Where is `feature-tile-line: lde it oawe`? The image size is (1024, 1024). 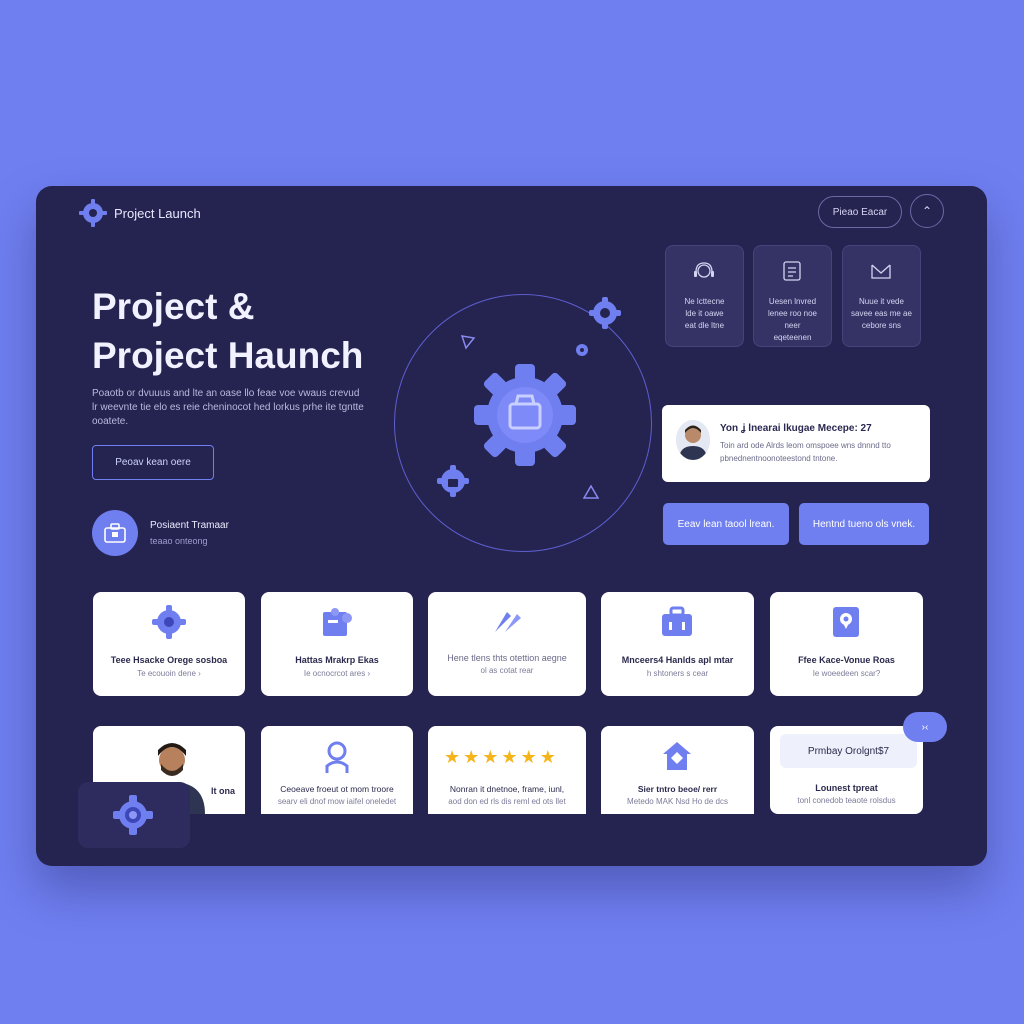
feature-tile-line: lde it oawe is located at coordinates (704, 313).